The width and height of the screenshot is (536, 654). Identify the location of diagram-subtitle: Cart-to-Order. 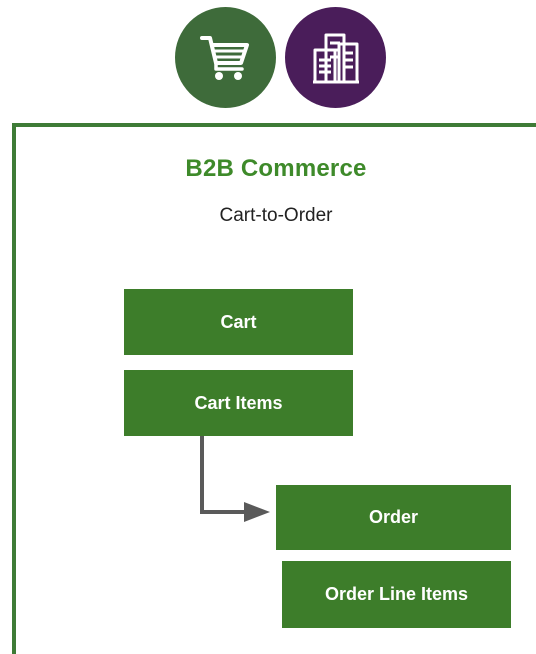
(276, 215).